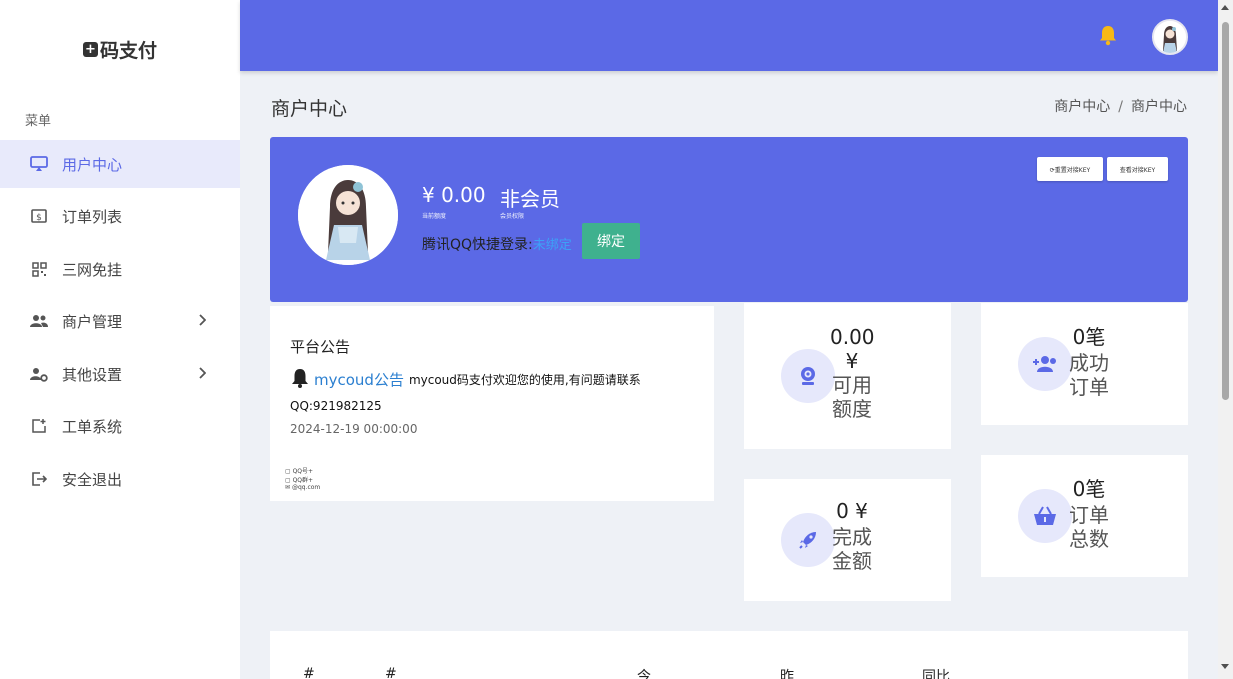 The width and height of the screenshot is (1233, 679). Describe the element at coordinates (729, 655) in the screenshot. I see `stats-table-card: # # 今 昨 同比` at that location.